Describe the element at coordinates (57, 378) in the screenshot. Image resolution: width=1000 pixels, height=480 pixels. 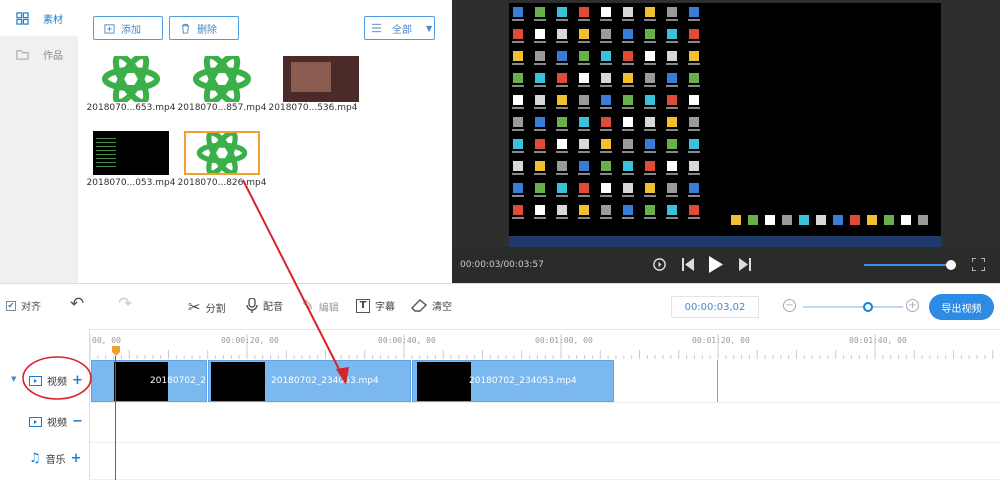
I see `annotation-circle` at that location.